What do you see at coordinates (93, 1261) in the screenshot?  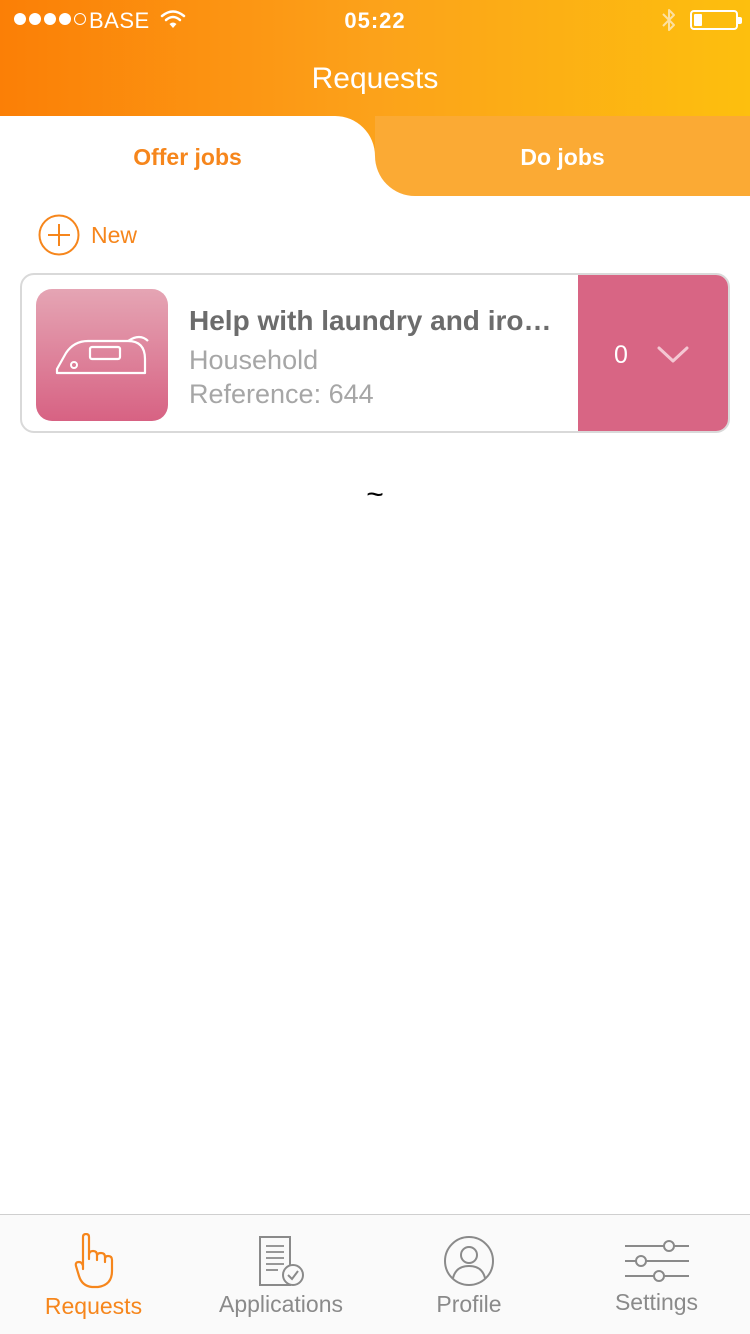 I see `pointing-hand-icon` at bounding box center [93, 1261].